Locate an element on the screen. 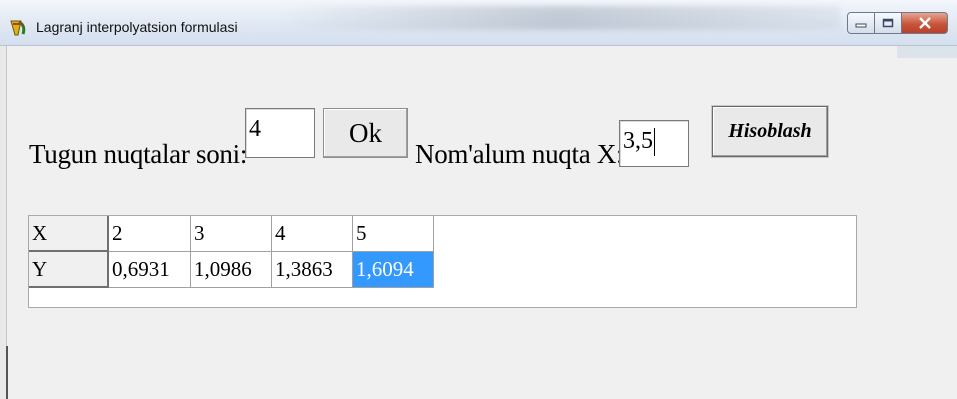 This screenshot has height=399, width=957. grid-cell: 0,6931 is located at coordinates (150, 270).